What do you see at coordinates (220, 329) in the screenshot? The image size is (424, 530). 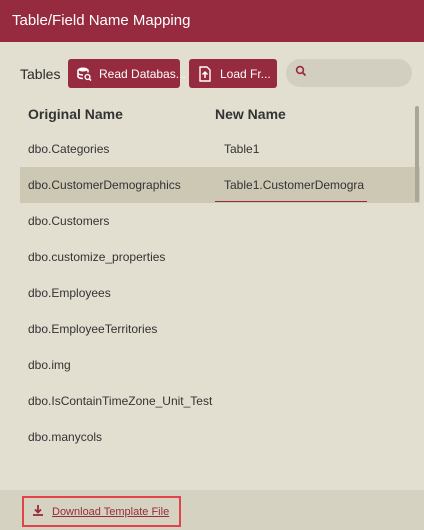 I see `table-row: dbo.EmployeeTerritories` at bounding box center [220, 329].